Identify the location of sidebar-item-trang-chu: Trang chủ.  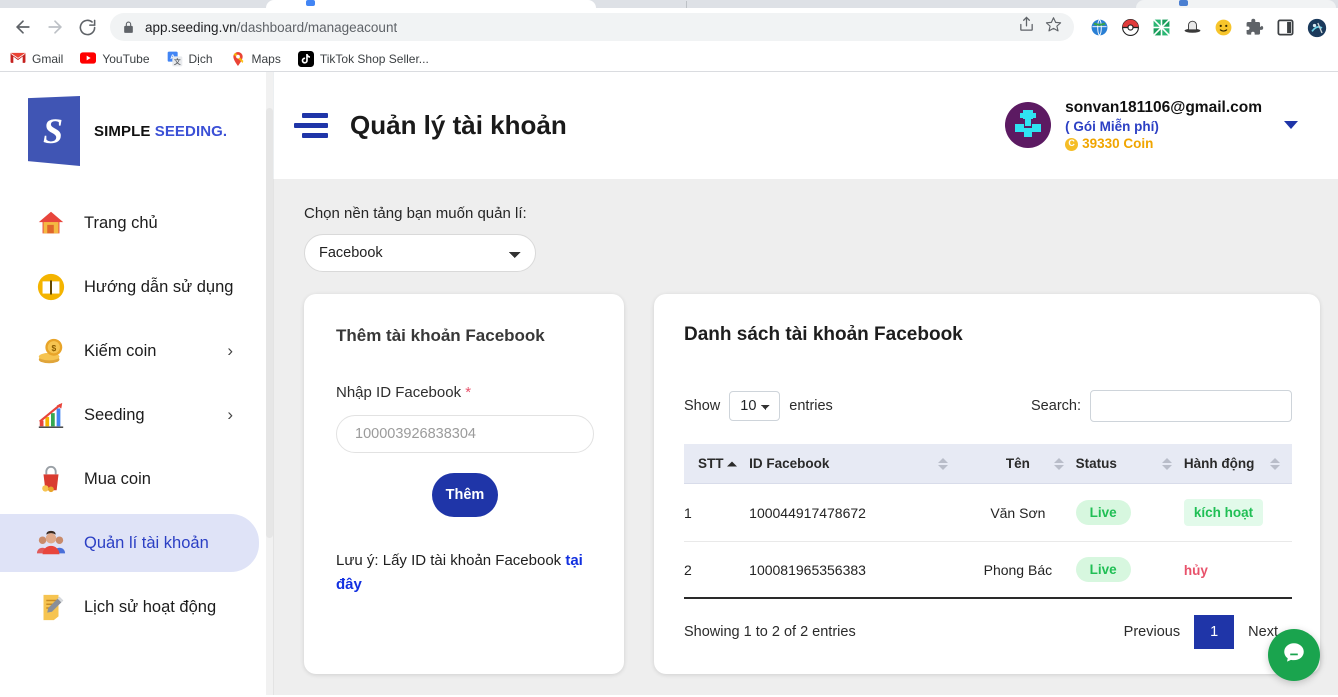
(129, 223).